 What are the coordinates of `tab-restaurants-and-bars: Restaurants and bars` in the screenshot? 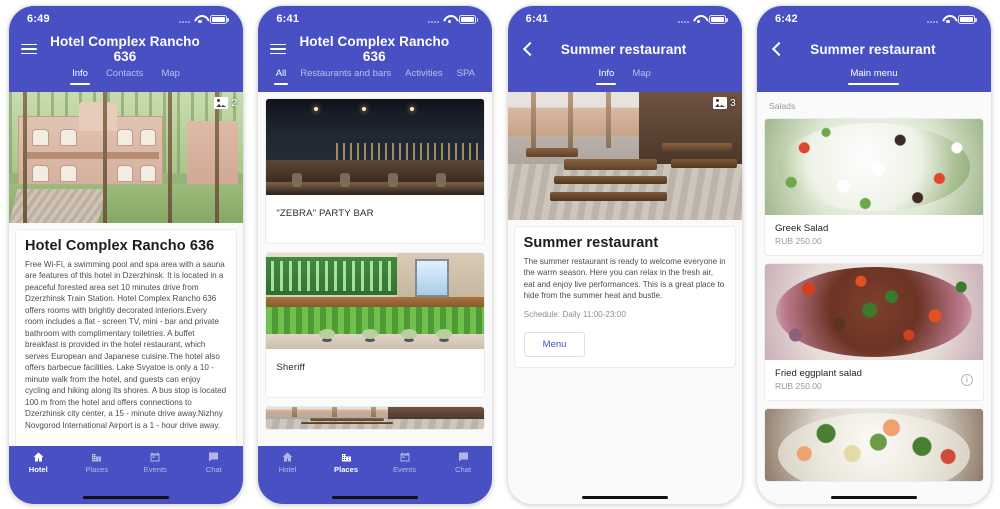 It's located at (345, 75).